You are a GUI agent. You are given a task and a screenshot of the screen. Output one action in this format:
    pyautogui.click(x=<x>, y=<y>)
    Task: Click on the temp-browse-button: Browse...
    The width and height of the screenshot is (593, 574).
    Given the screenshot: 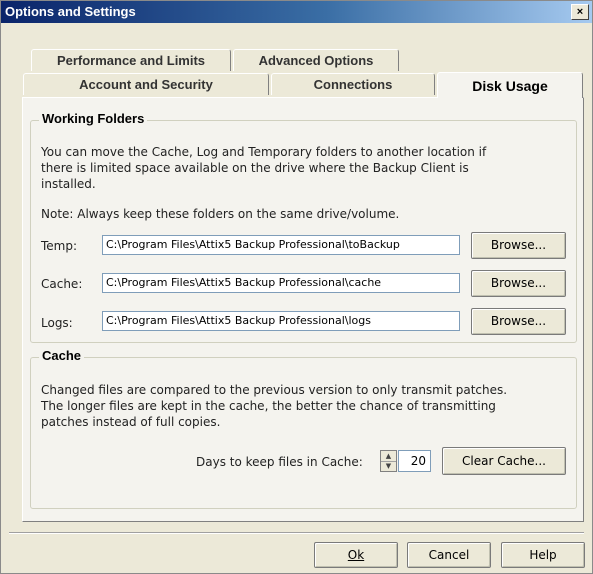 What is the action you would take?
    pyautogui.click(x=518, y=245)
    